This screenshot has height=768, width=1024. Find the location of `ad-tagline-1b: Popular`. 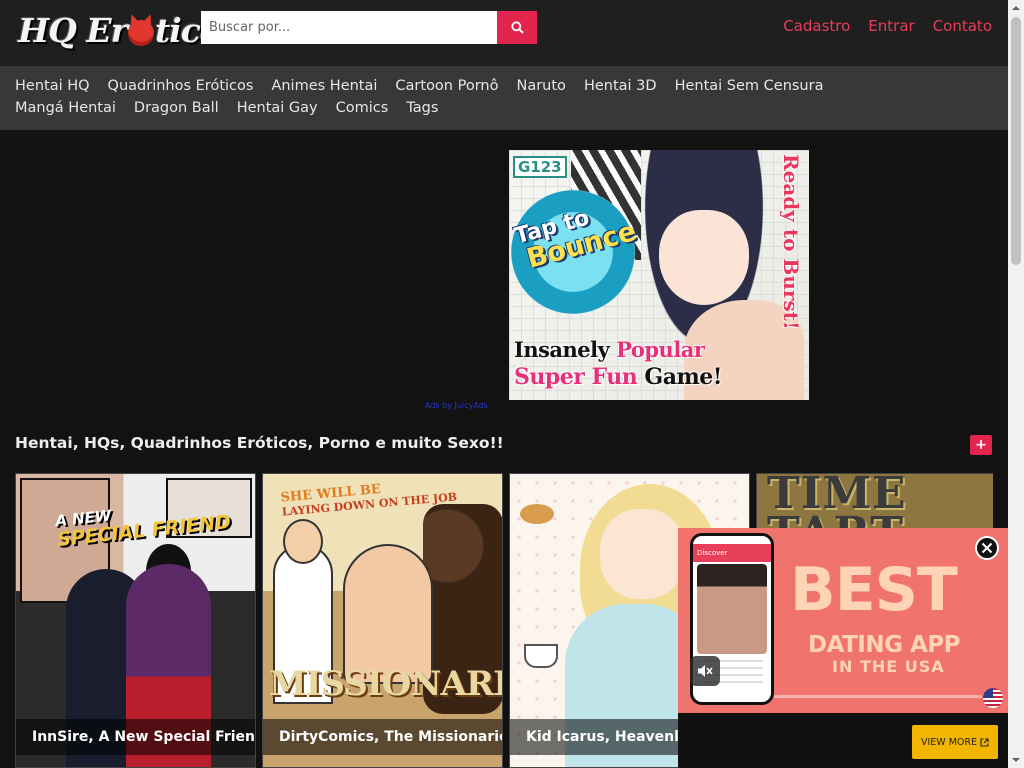

ad-tagline-1b: Popular is located at coordinates (660, 349).